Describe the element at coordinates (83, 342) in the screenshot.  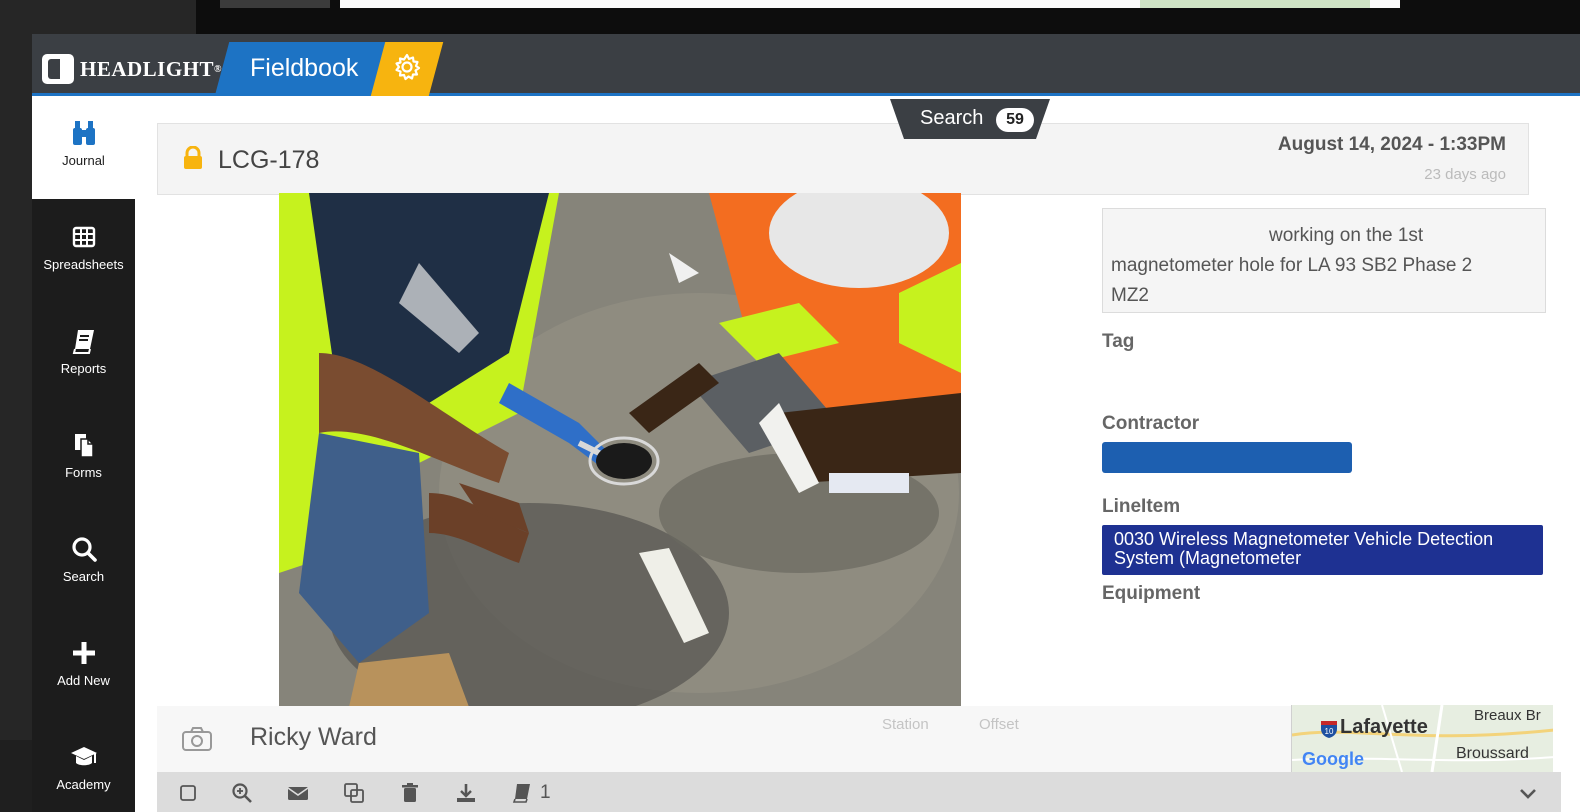
I see `book-icon` at that location.